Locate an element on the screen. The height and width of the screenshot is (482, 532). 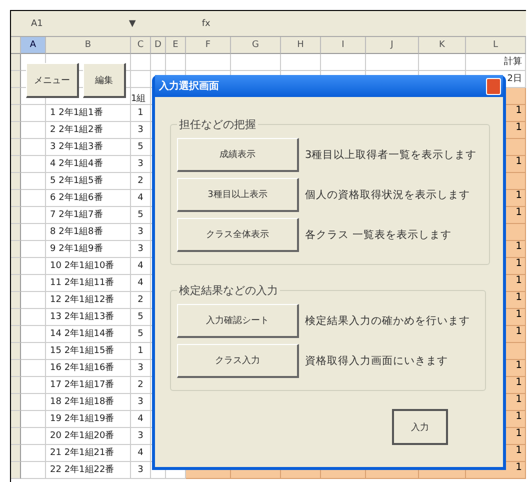
table-cell: 19 2年1組19番 is located at coordinates (88, 419).